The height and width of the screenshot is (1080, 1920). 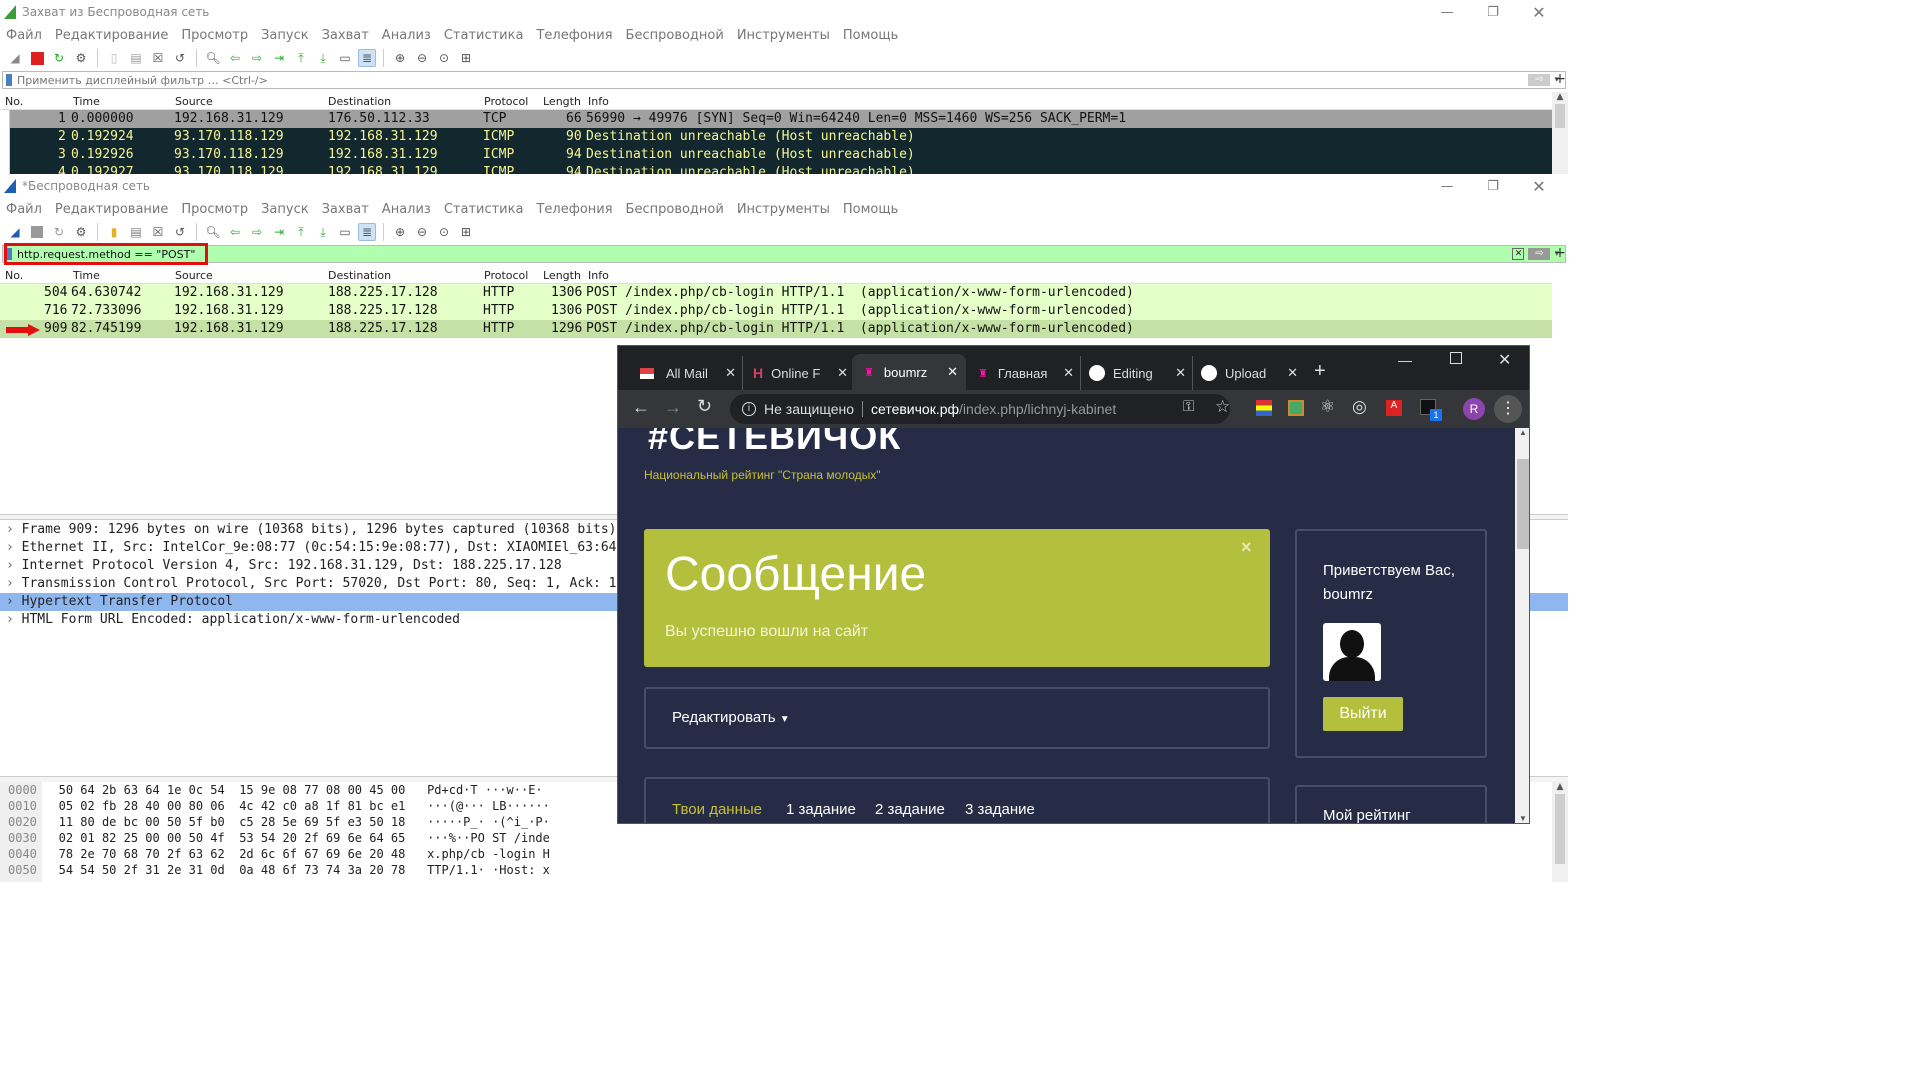 What do you see at coordinates (1248, 373) in the screenshot?
I see `tab-upload: Upload ✕` at bounding box center [1248, 373].